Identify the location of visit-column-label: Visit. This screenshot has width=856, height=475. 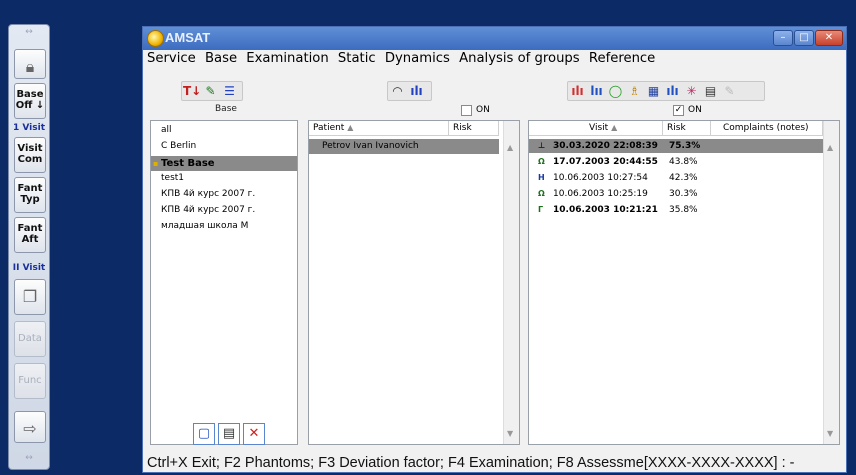
(599, 128).